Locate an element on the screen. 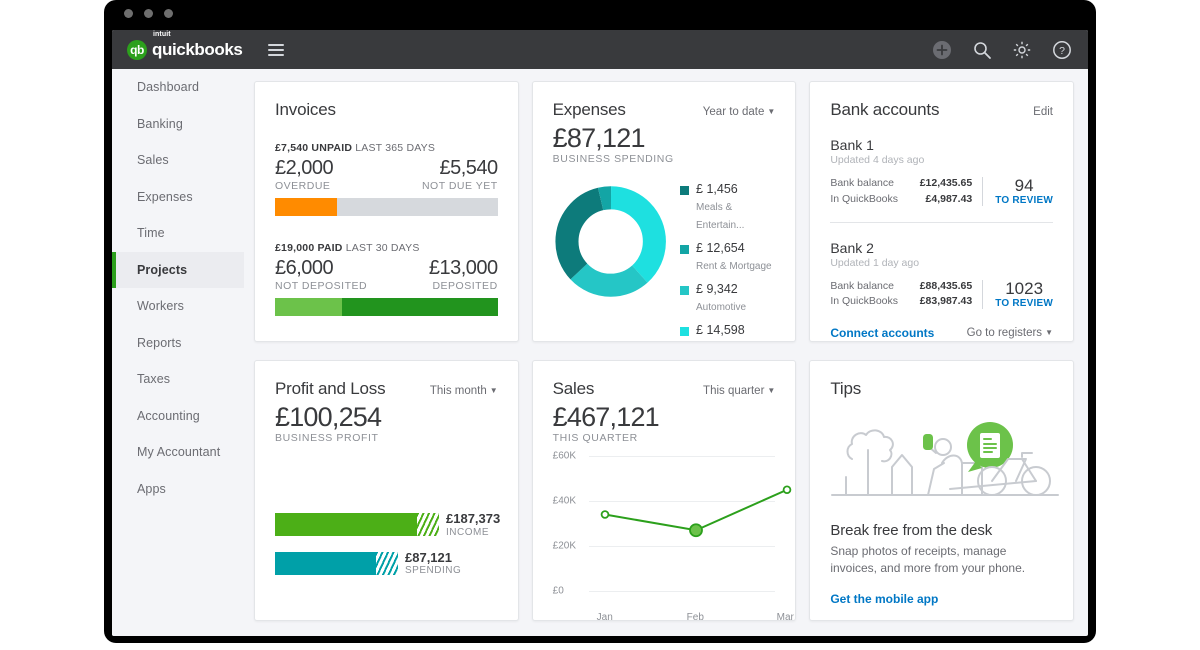 This screenshot has height=650, width=1200. phone-icon is located at coordinates (928, 442).